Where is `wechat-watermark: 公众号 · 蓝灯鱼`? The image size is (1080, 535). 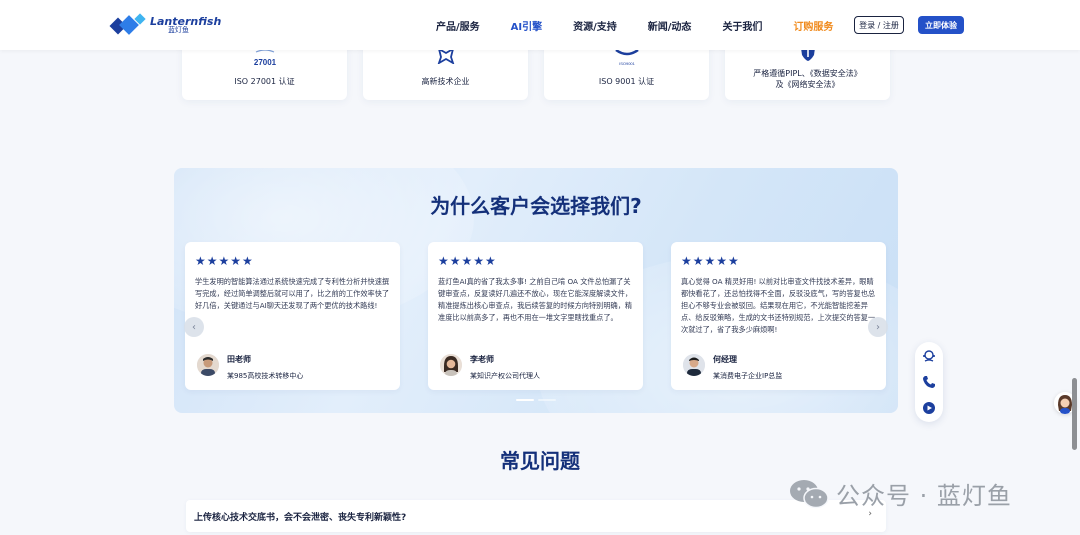 wechat-watermark: 公众号 · 蓝灯鱼 is located at coordinates (900, 493).